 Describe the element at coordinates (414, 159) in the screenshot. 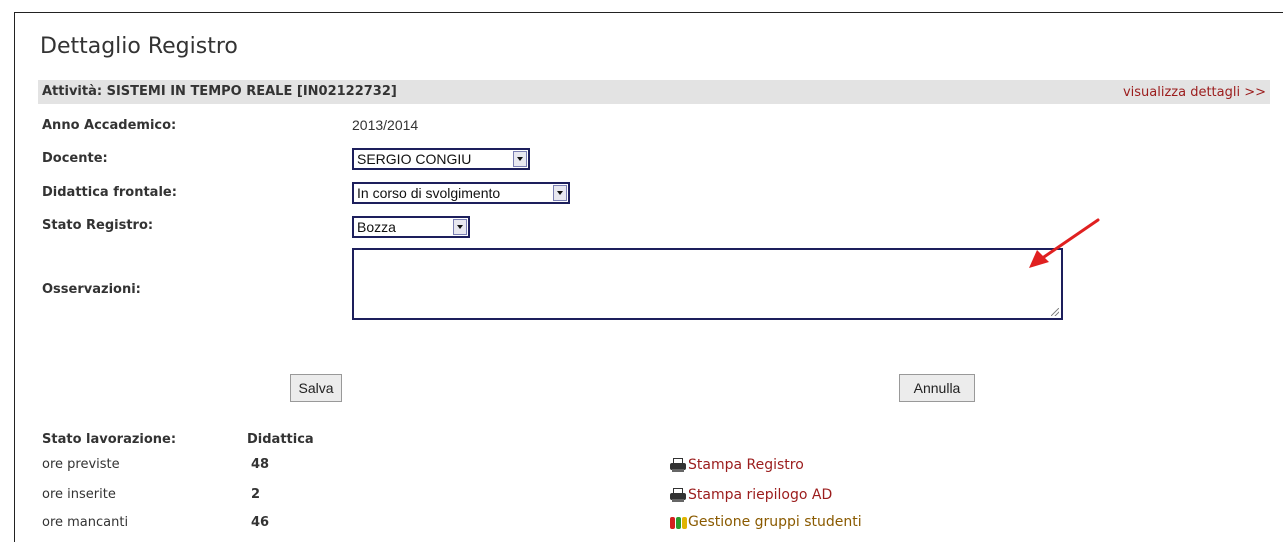

I see `docente-select-value: SERGIO CONGIU` at that location.